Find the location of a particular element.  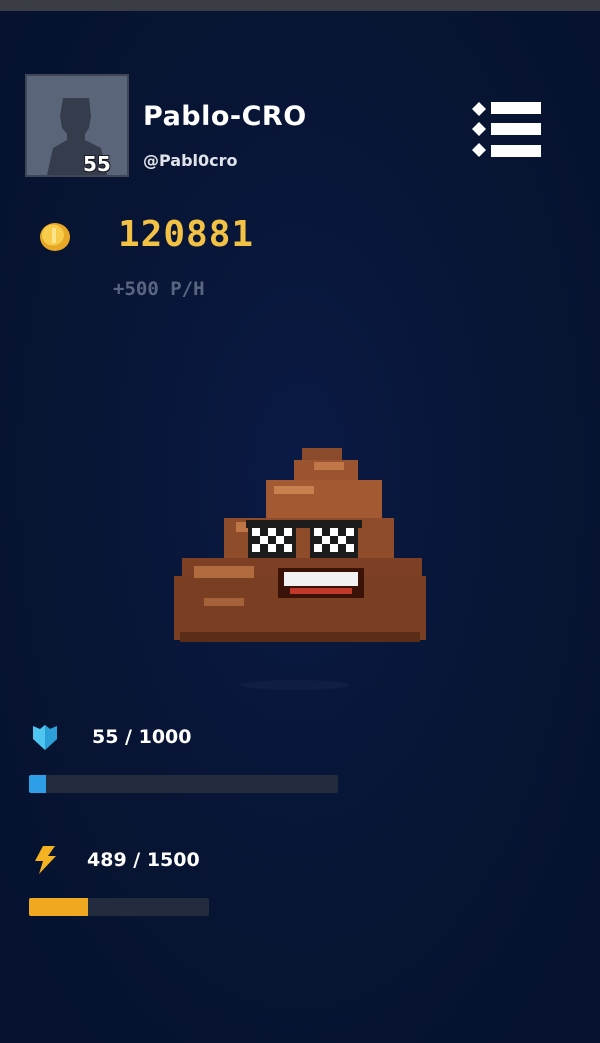

coin-balance: 120881 is located at coordinates (186, 234).